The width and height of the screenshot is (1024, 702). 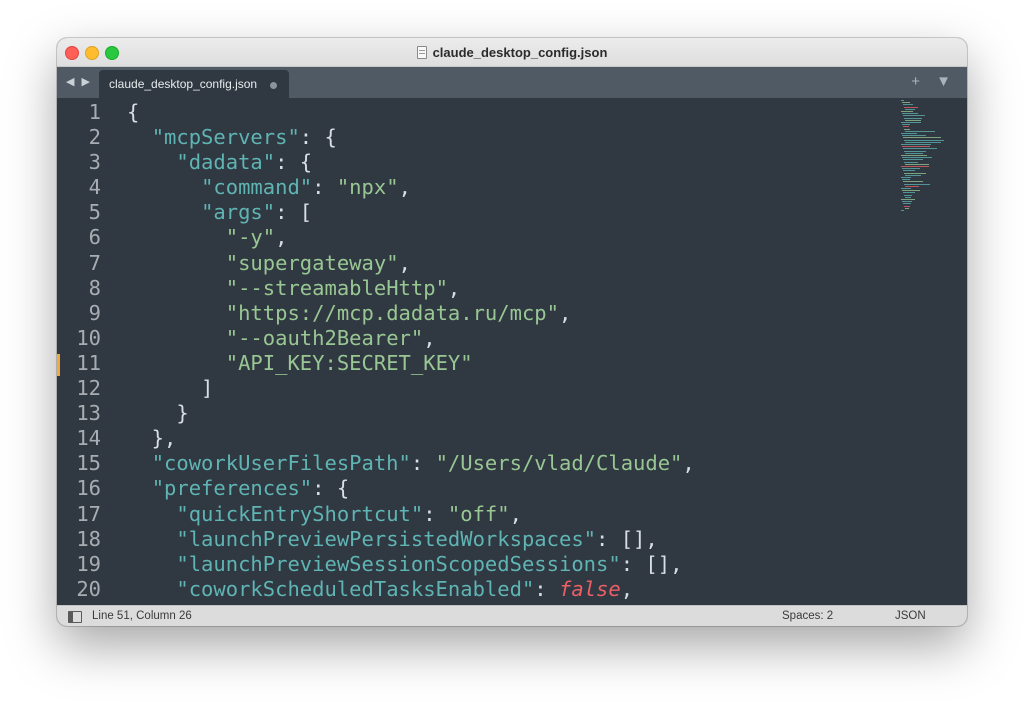 What do you see at coordinates (94, 187) in the screenshot?
I see `line-number: 4` at bounding box center [94, 187].